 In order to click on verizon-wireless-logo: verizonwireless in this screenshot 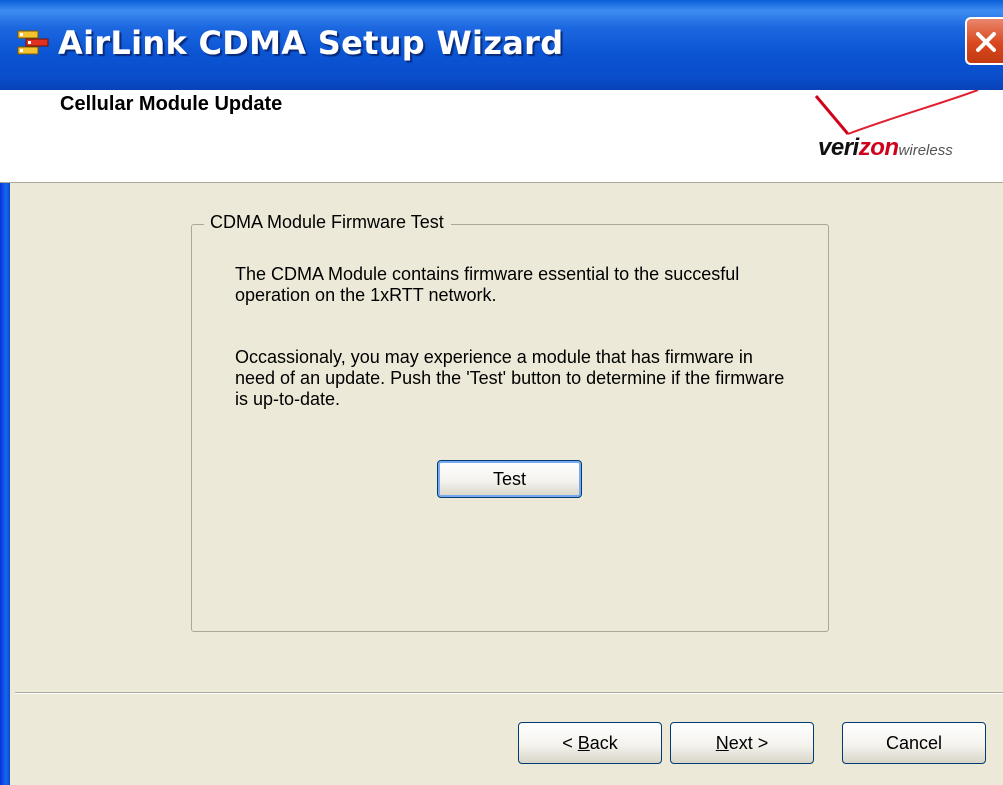, I will do `click(906, 135)`.